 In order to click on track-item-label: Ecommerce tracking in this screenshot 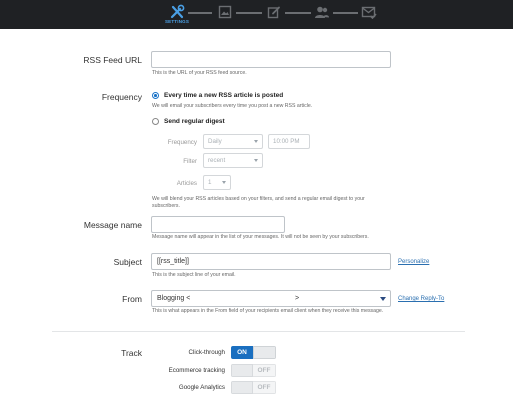, I will do `click(196, 370)`.